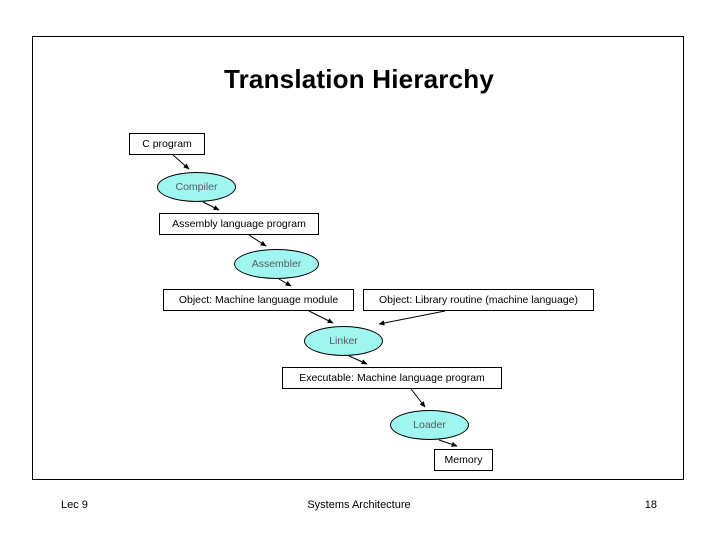  What do you see at coordinates (181, 162) in the screenshot?
I see `arrow-c-program-to-compiler` at bounding box center [181, 162].